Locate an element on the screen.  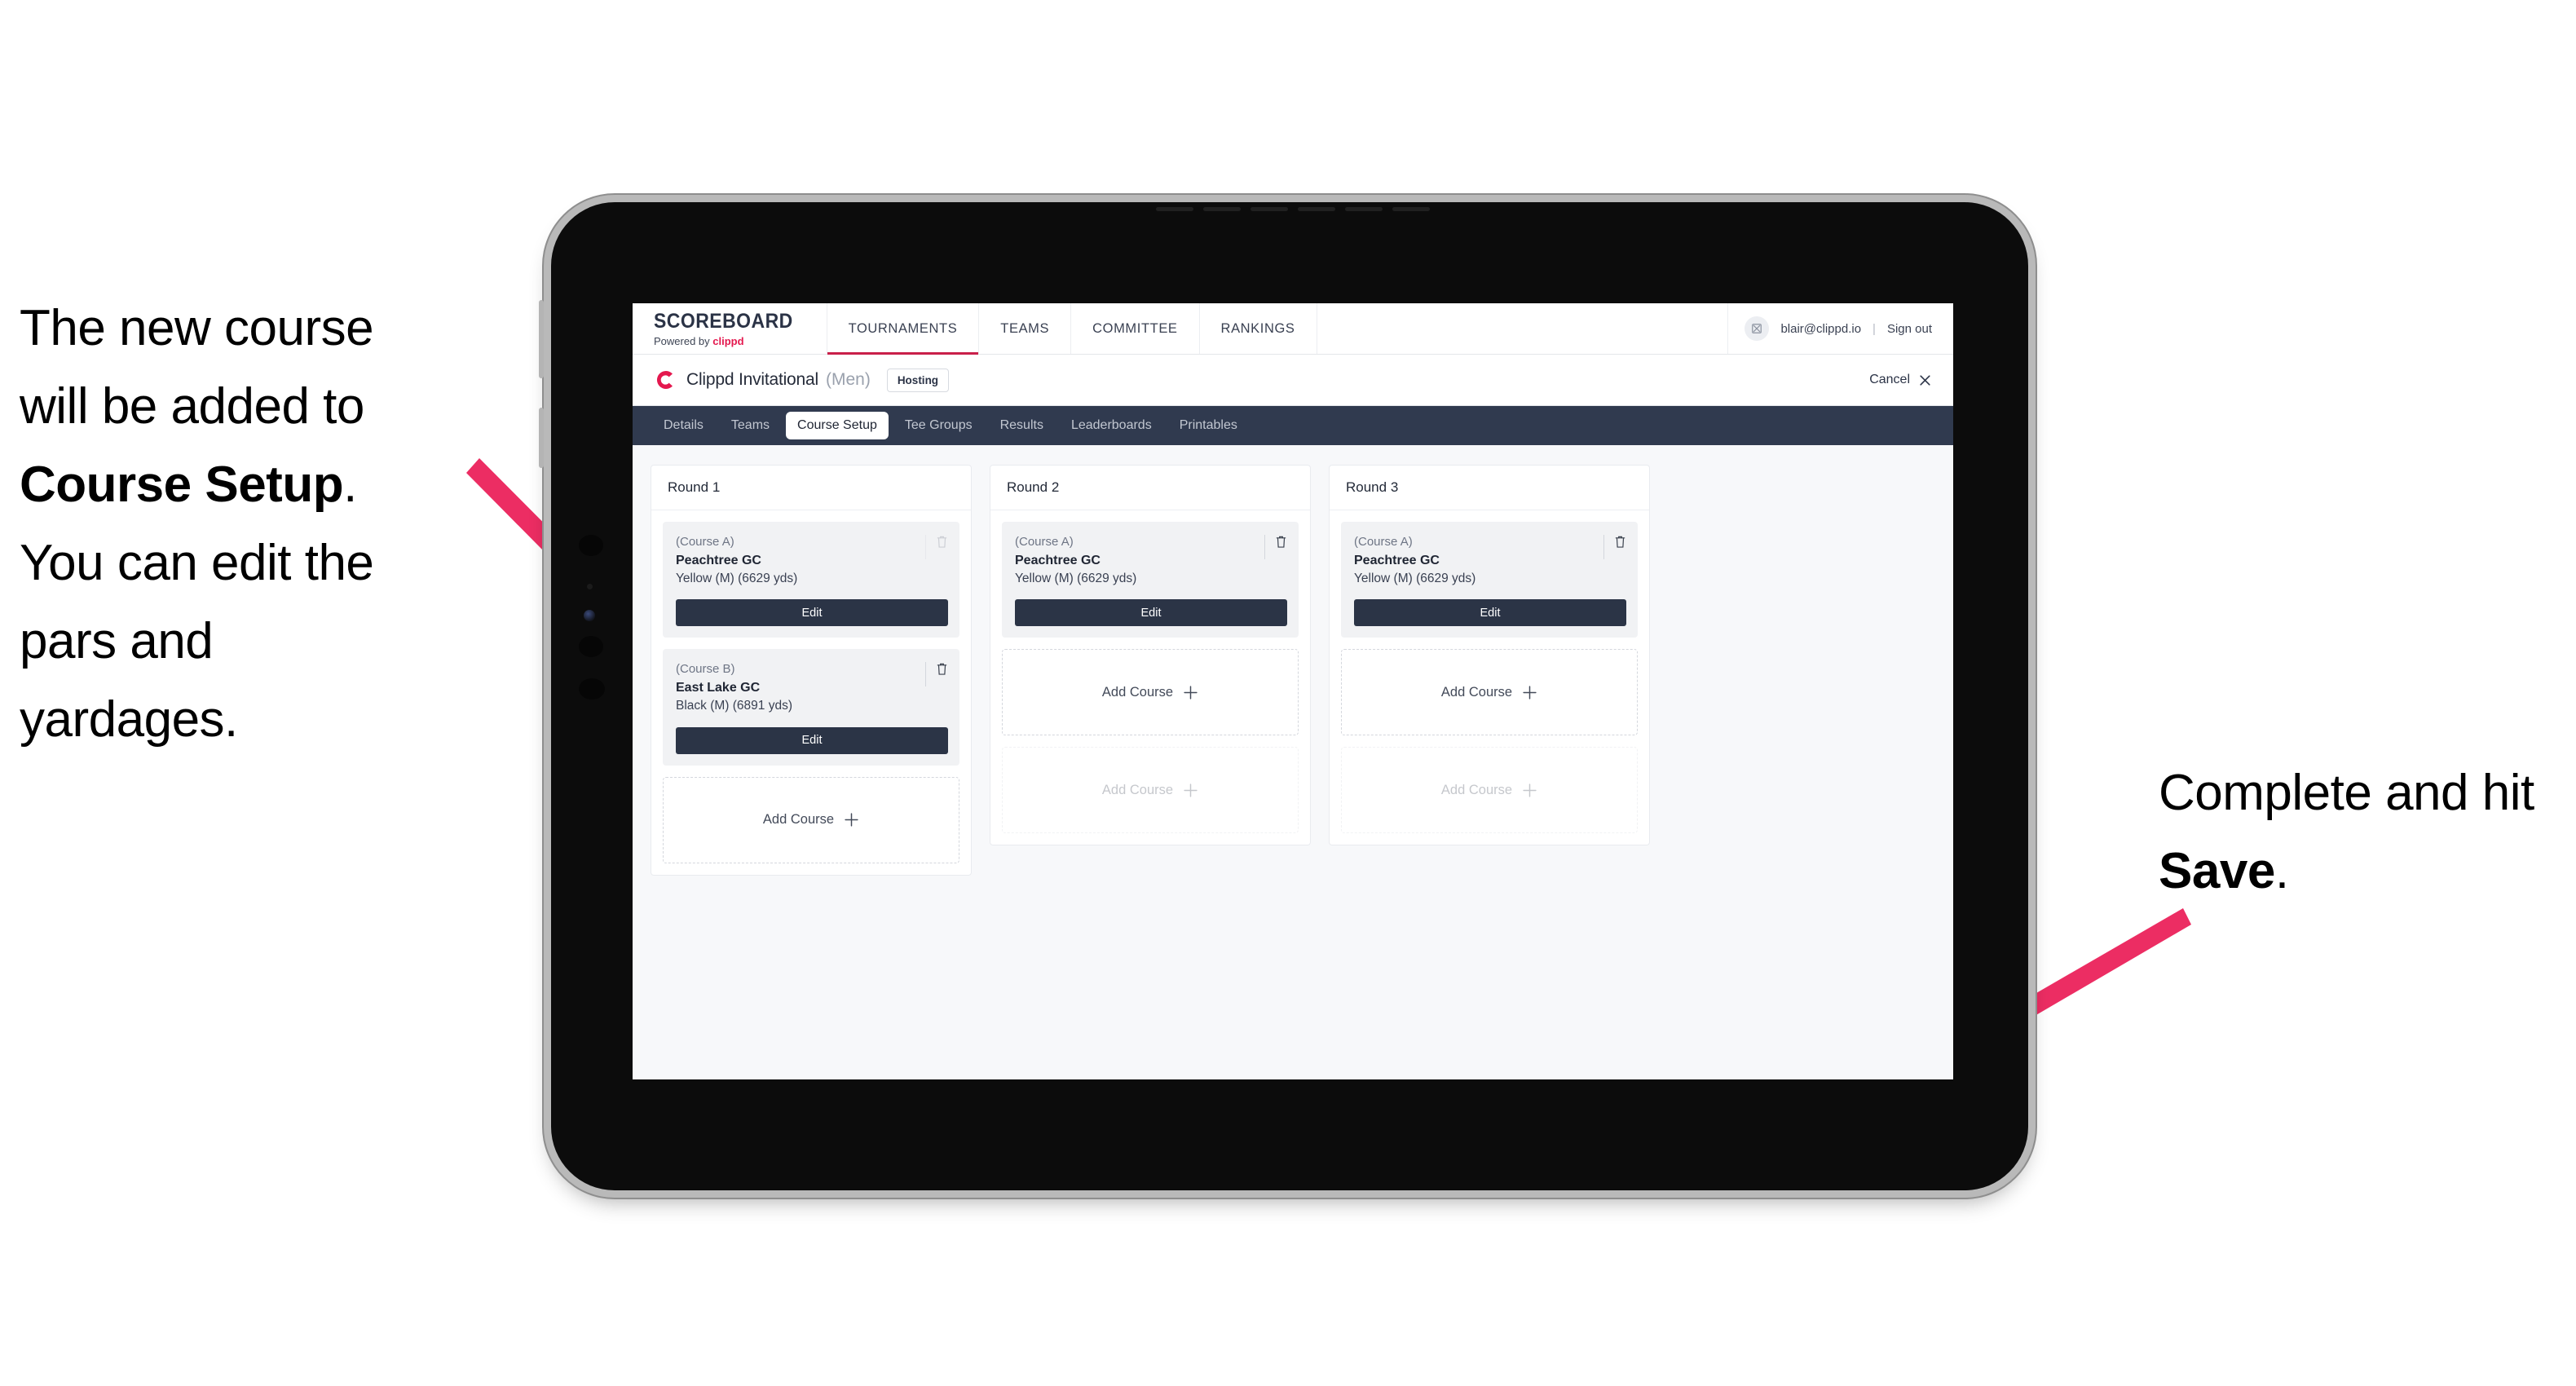
tab-teams-label: Teams is located at coordinates (750, 425).